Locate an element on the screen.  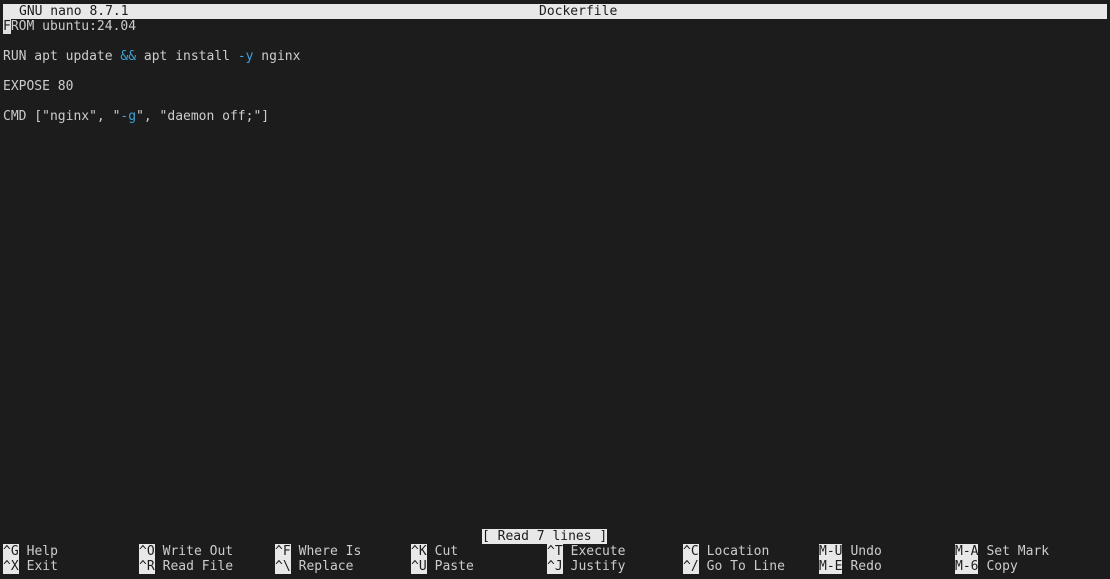
editor-line-1: FROM ubuntu:24.04 is located at coordinates (555, 26).